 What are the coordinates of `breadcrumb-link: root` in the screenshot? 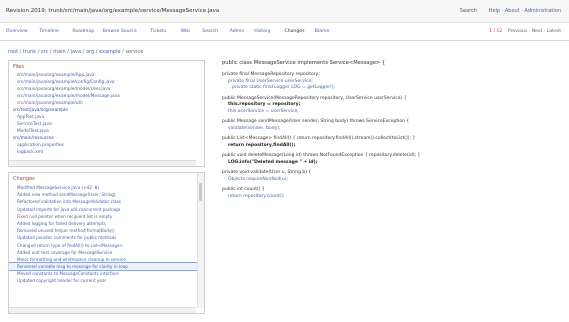 It's located at (13, 52).